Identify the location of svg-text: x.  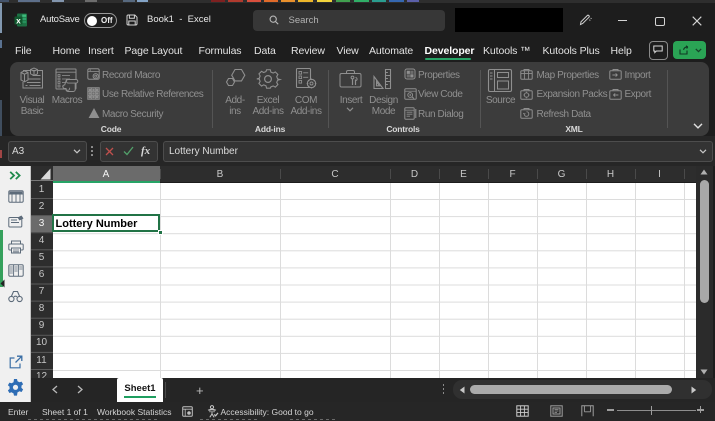
(18, 20).